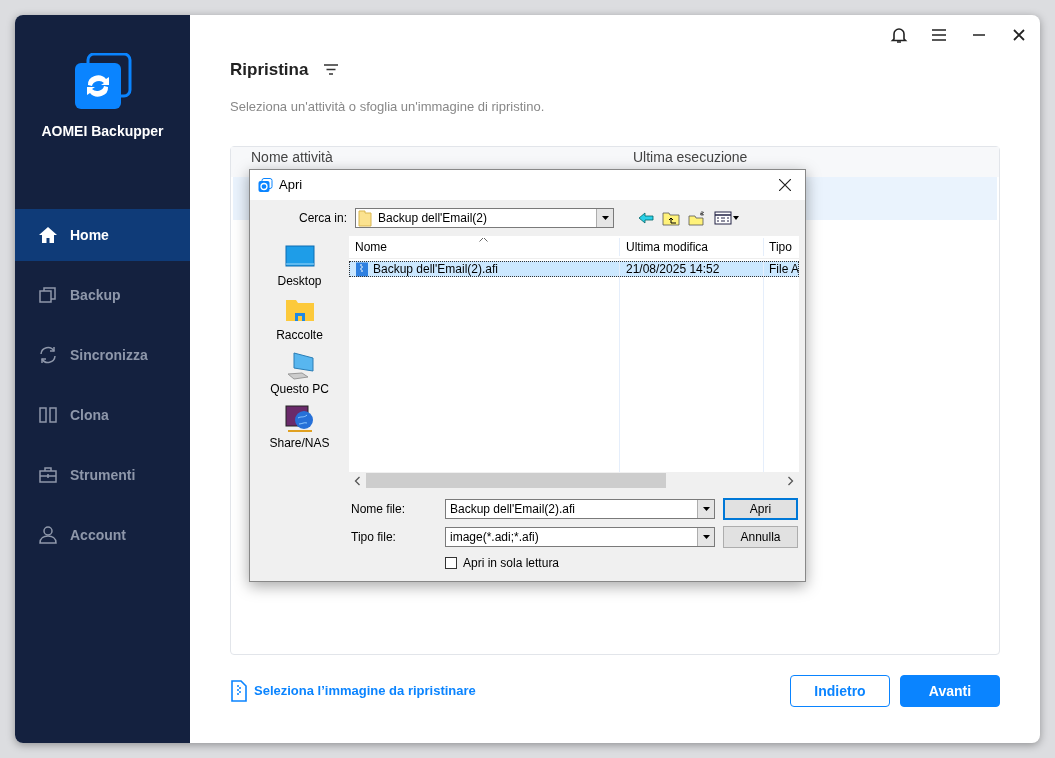 The width and height of the screenshot is (1055, 758). What do you see at coordinates (451, 563) in the screenshot?
I see `checkbox` at bounding box center [451, 563].